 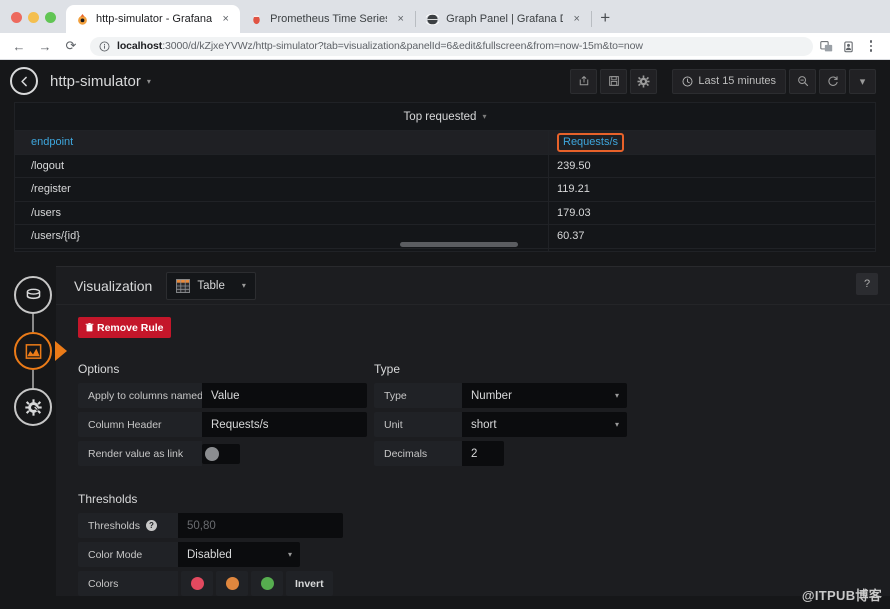 I want to click on field-label: Column Header, so click(x=140, y=424).